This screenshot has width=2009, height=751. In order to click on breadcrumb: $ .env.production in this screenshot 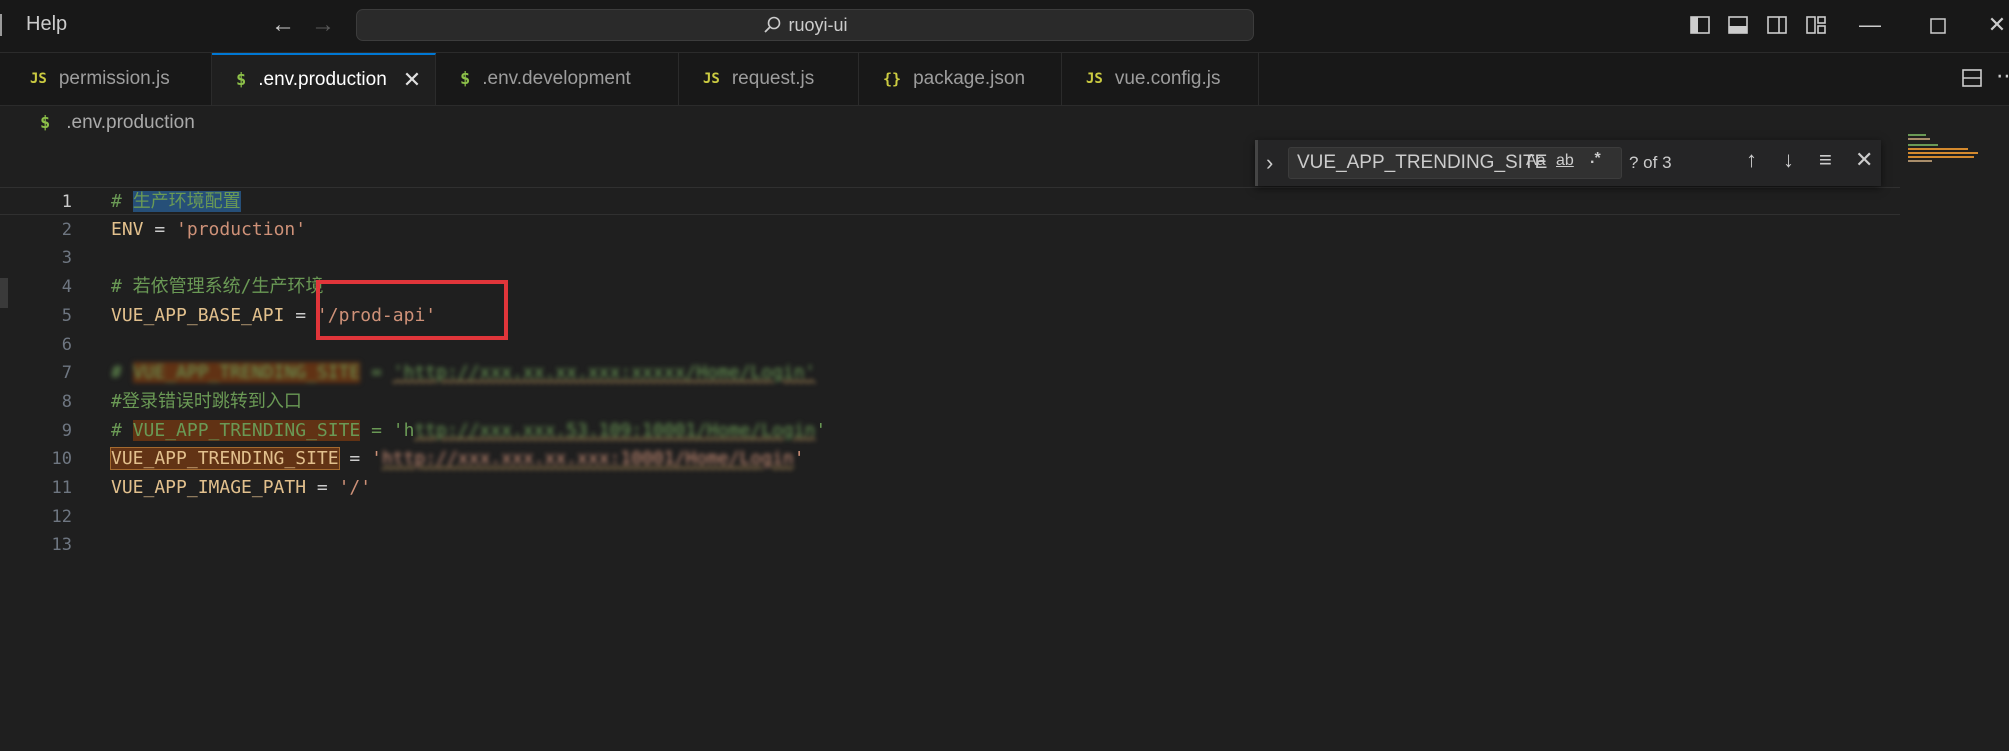, I will do `click(117, 123)`.